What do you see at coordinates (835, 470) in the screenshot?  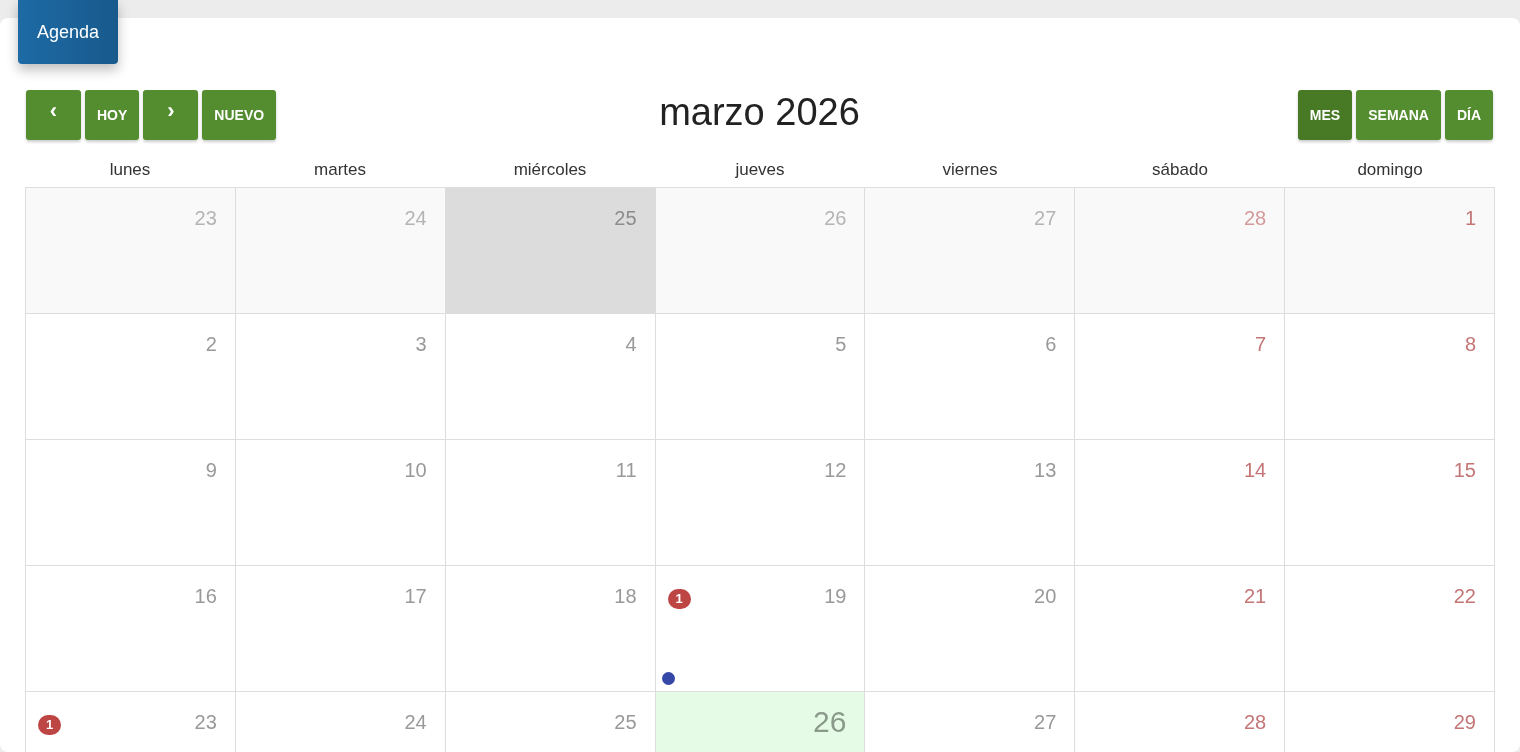 I see `day-number: 12` at bounding box center [835, 470].